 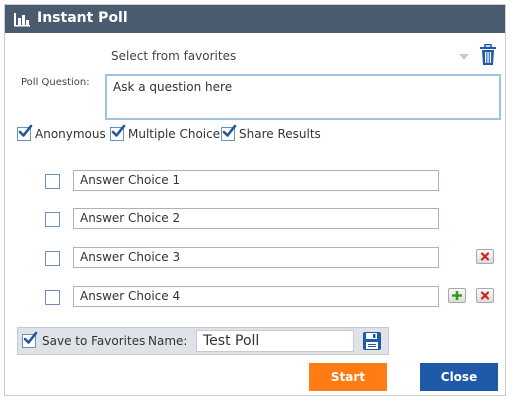 I want to click on favorites-select: Select from favorites, so click(x=292, y=56).